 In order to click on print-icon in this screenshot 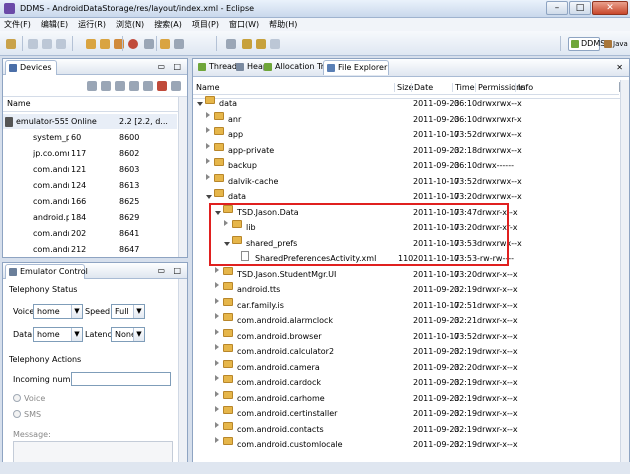, I will do `click(47, 44)`.